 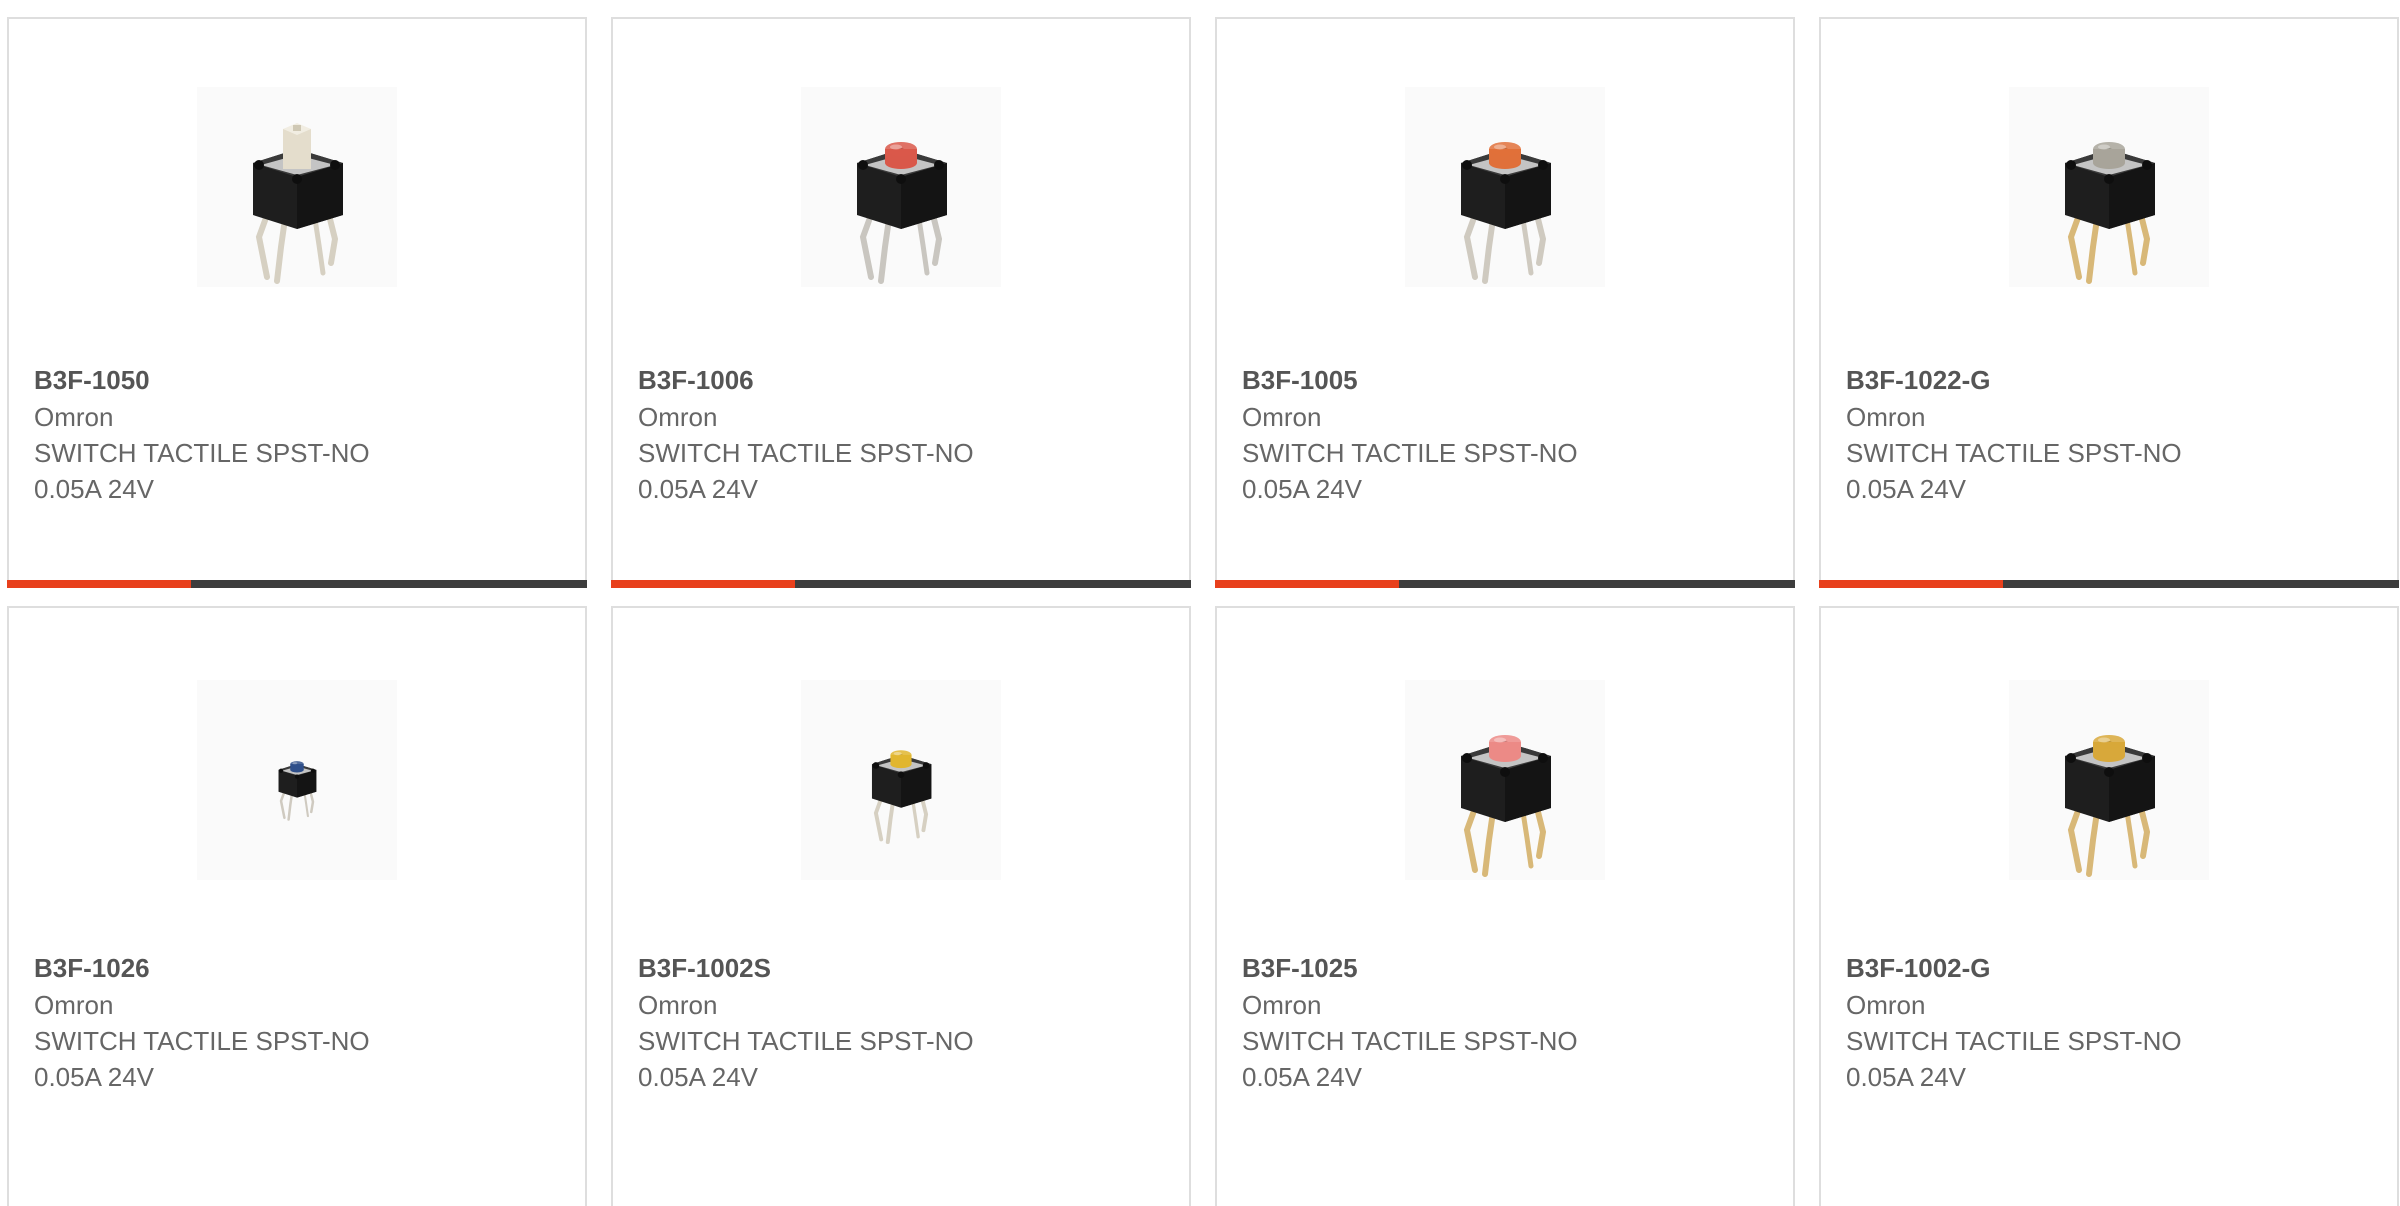 I want to click on part-number-link: B3F-1002-G, so click(x=2111, y=968).